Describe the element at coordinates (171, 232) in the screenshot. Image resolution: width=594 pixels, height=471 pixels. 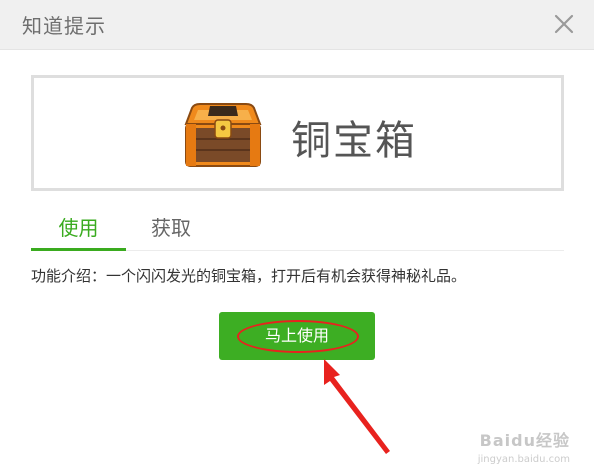
I see `tab-get: 获取` at that location.